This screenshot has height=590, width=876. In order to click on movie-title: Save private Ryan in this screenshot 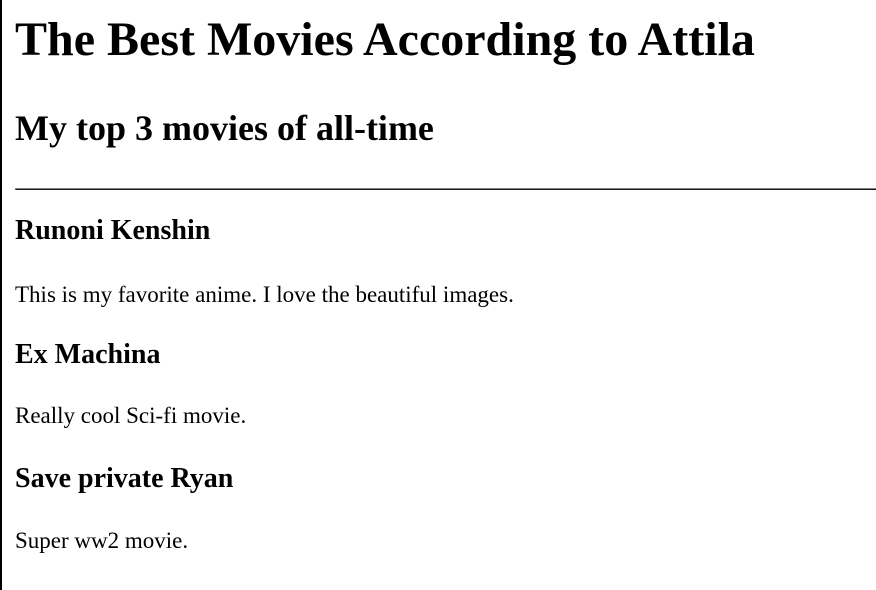, I will do `click(124, 478)`.